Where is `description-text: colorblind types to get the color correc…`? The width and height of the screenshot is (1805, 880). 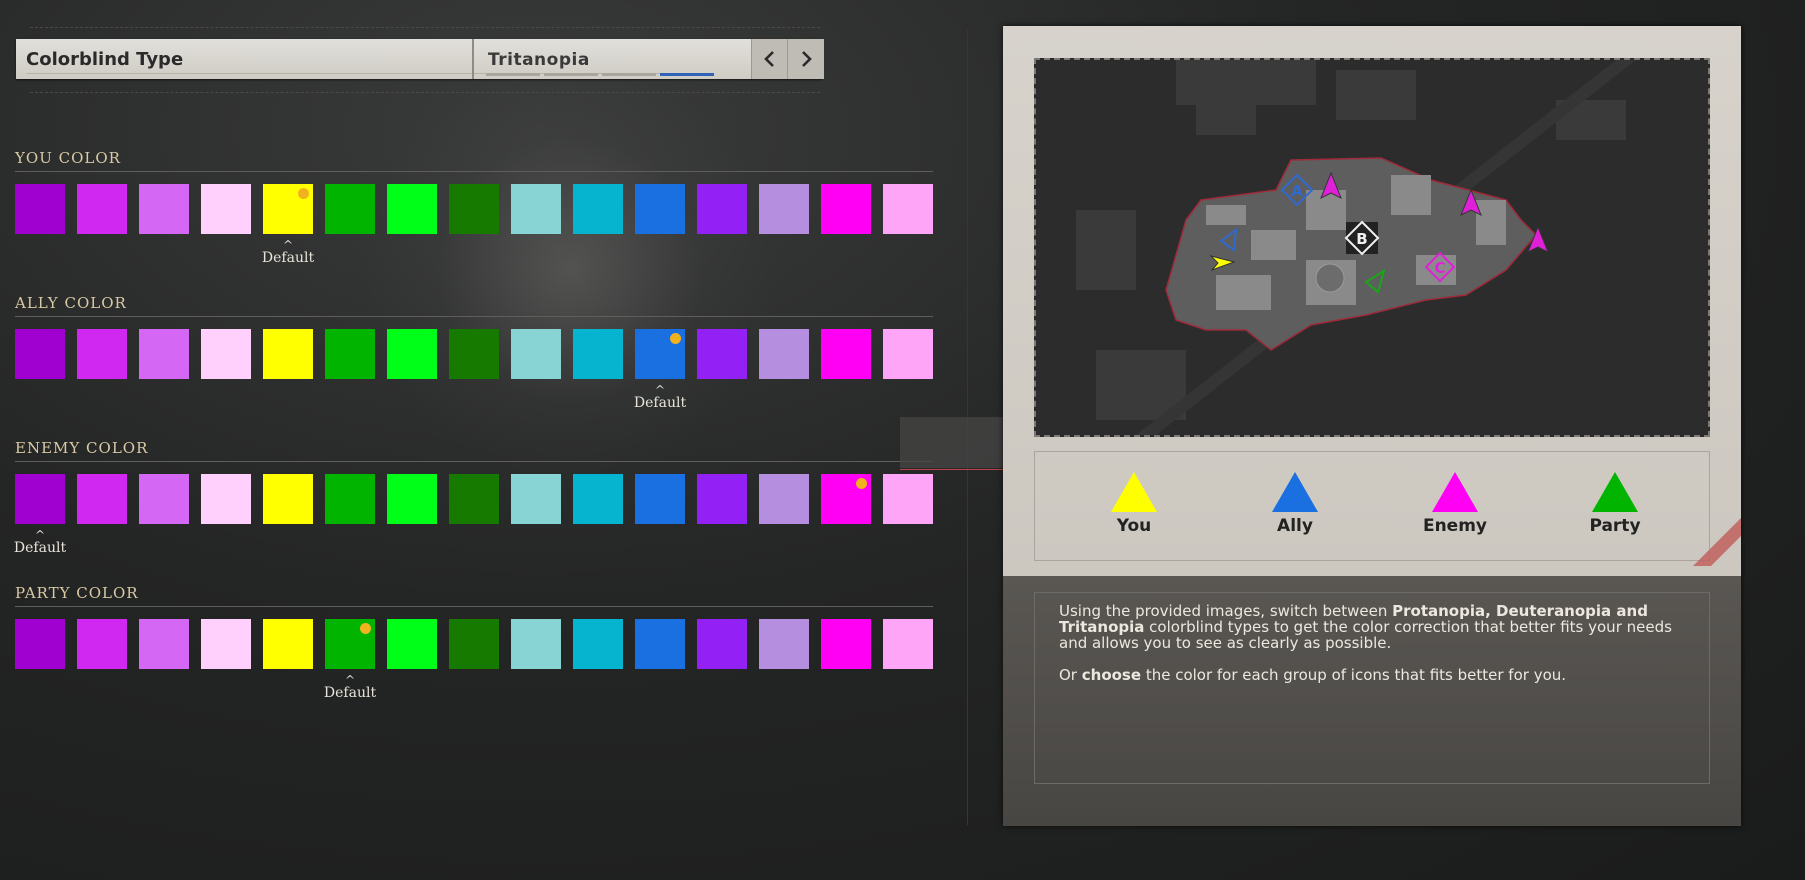
description-text: colorblind types to get the color correc… is located at coordinates (1365, 635).